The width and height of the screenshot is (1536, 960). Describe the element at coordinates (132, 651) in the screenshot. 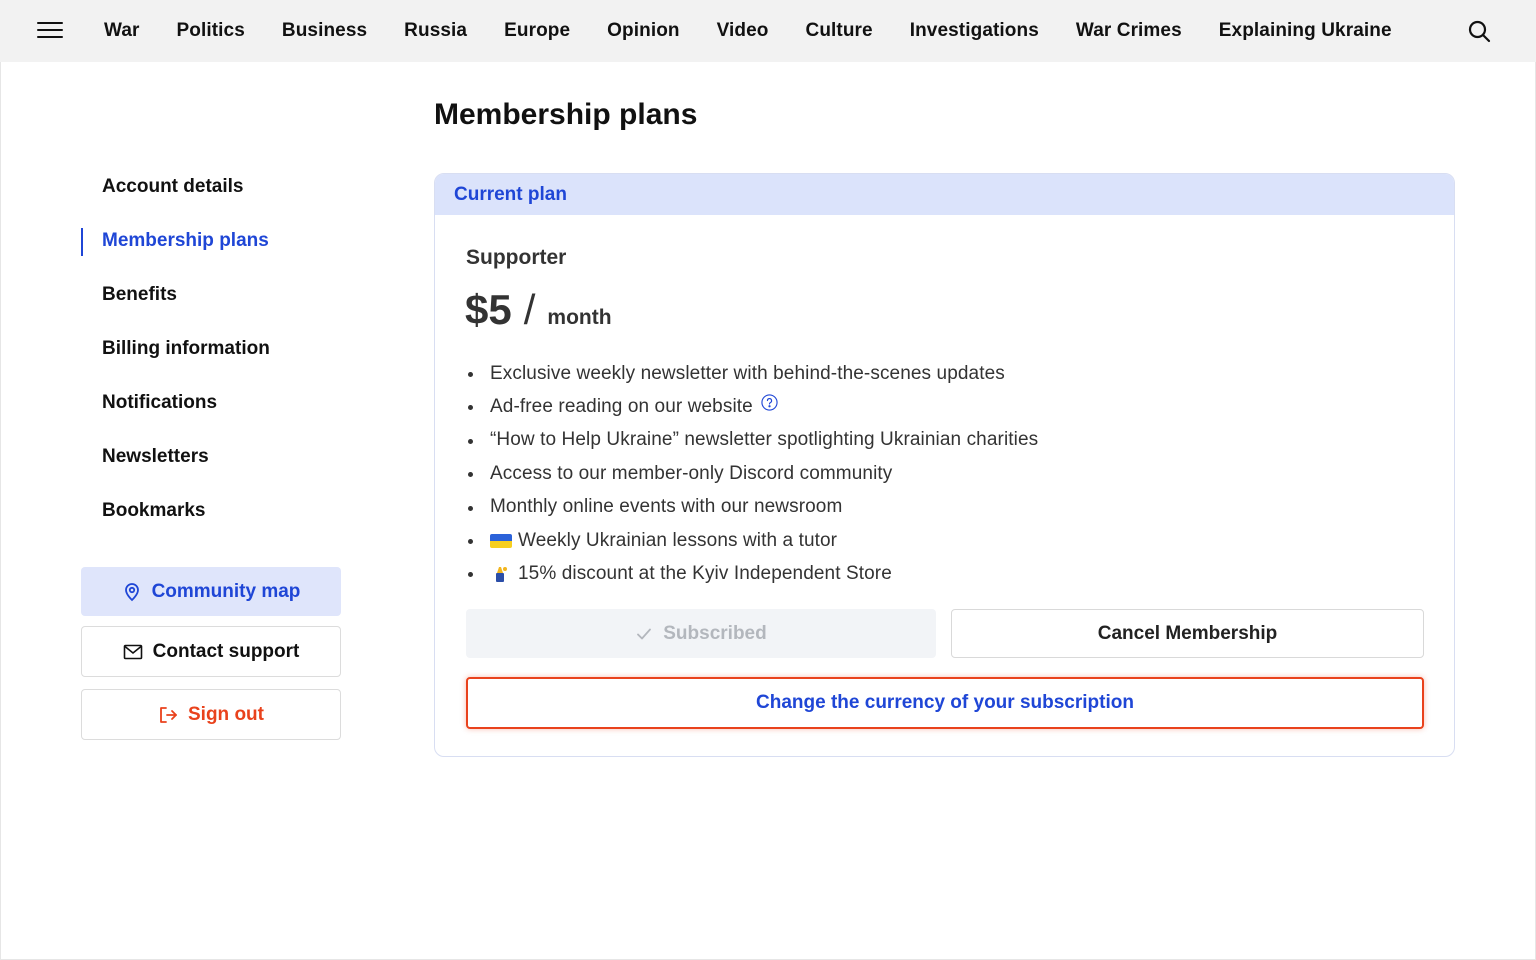

I see `envelope-icon` at that location.